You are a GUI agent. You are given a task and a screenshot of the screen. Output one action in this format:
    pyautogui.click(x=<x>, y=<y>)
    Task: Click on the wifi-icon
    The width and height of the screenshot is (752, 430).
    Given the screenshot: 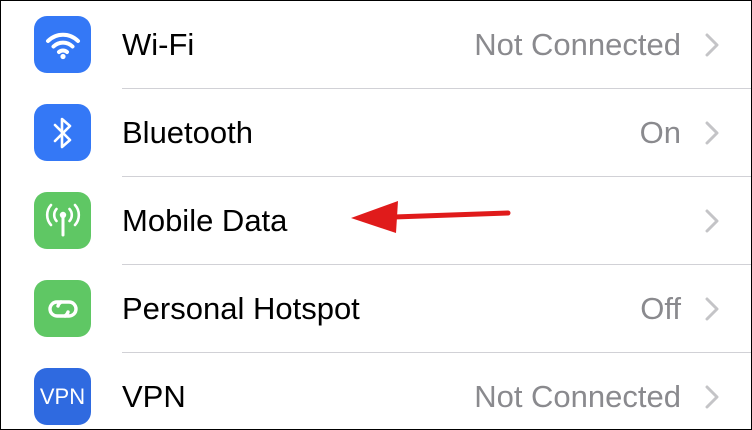 What is the action you would take?
    pyautogui.click(x=62, y=44)
    